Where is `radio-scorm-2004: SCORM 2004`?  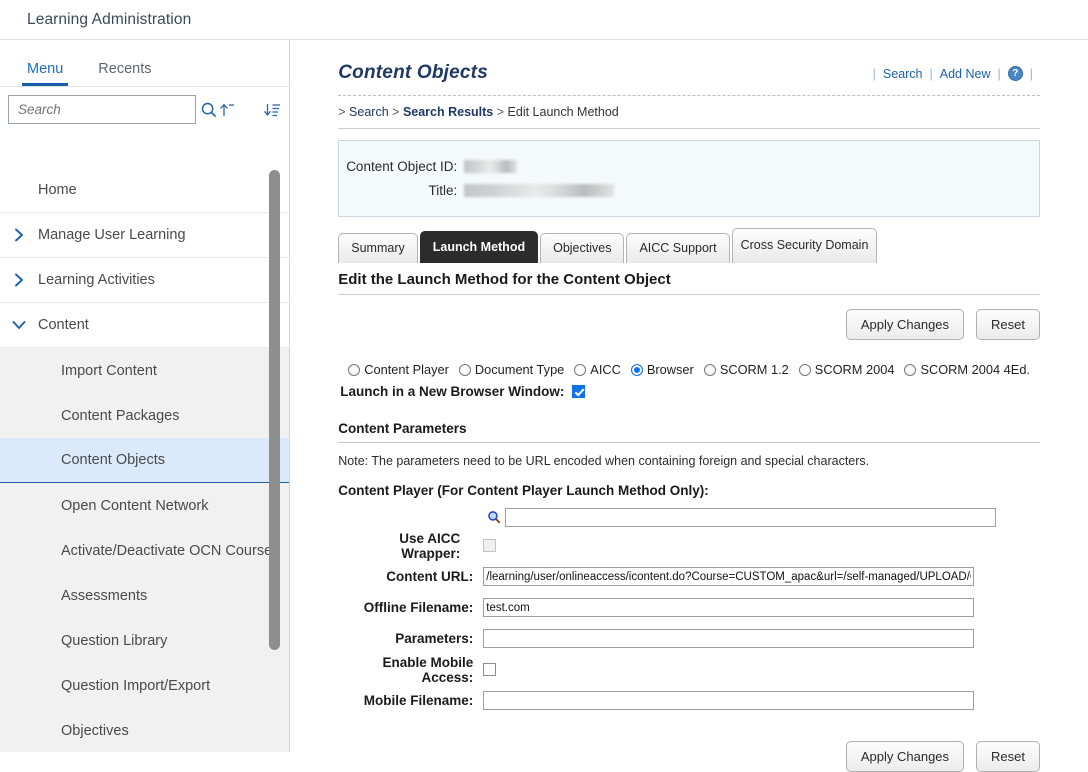 radio-scorm-2004: SCORM 2004 is located at coordinates (846, 369).